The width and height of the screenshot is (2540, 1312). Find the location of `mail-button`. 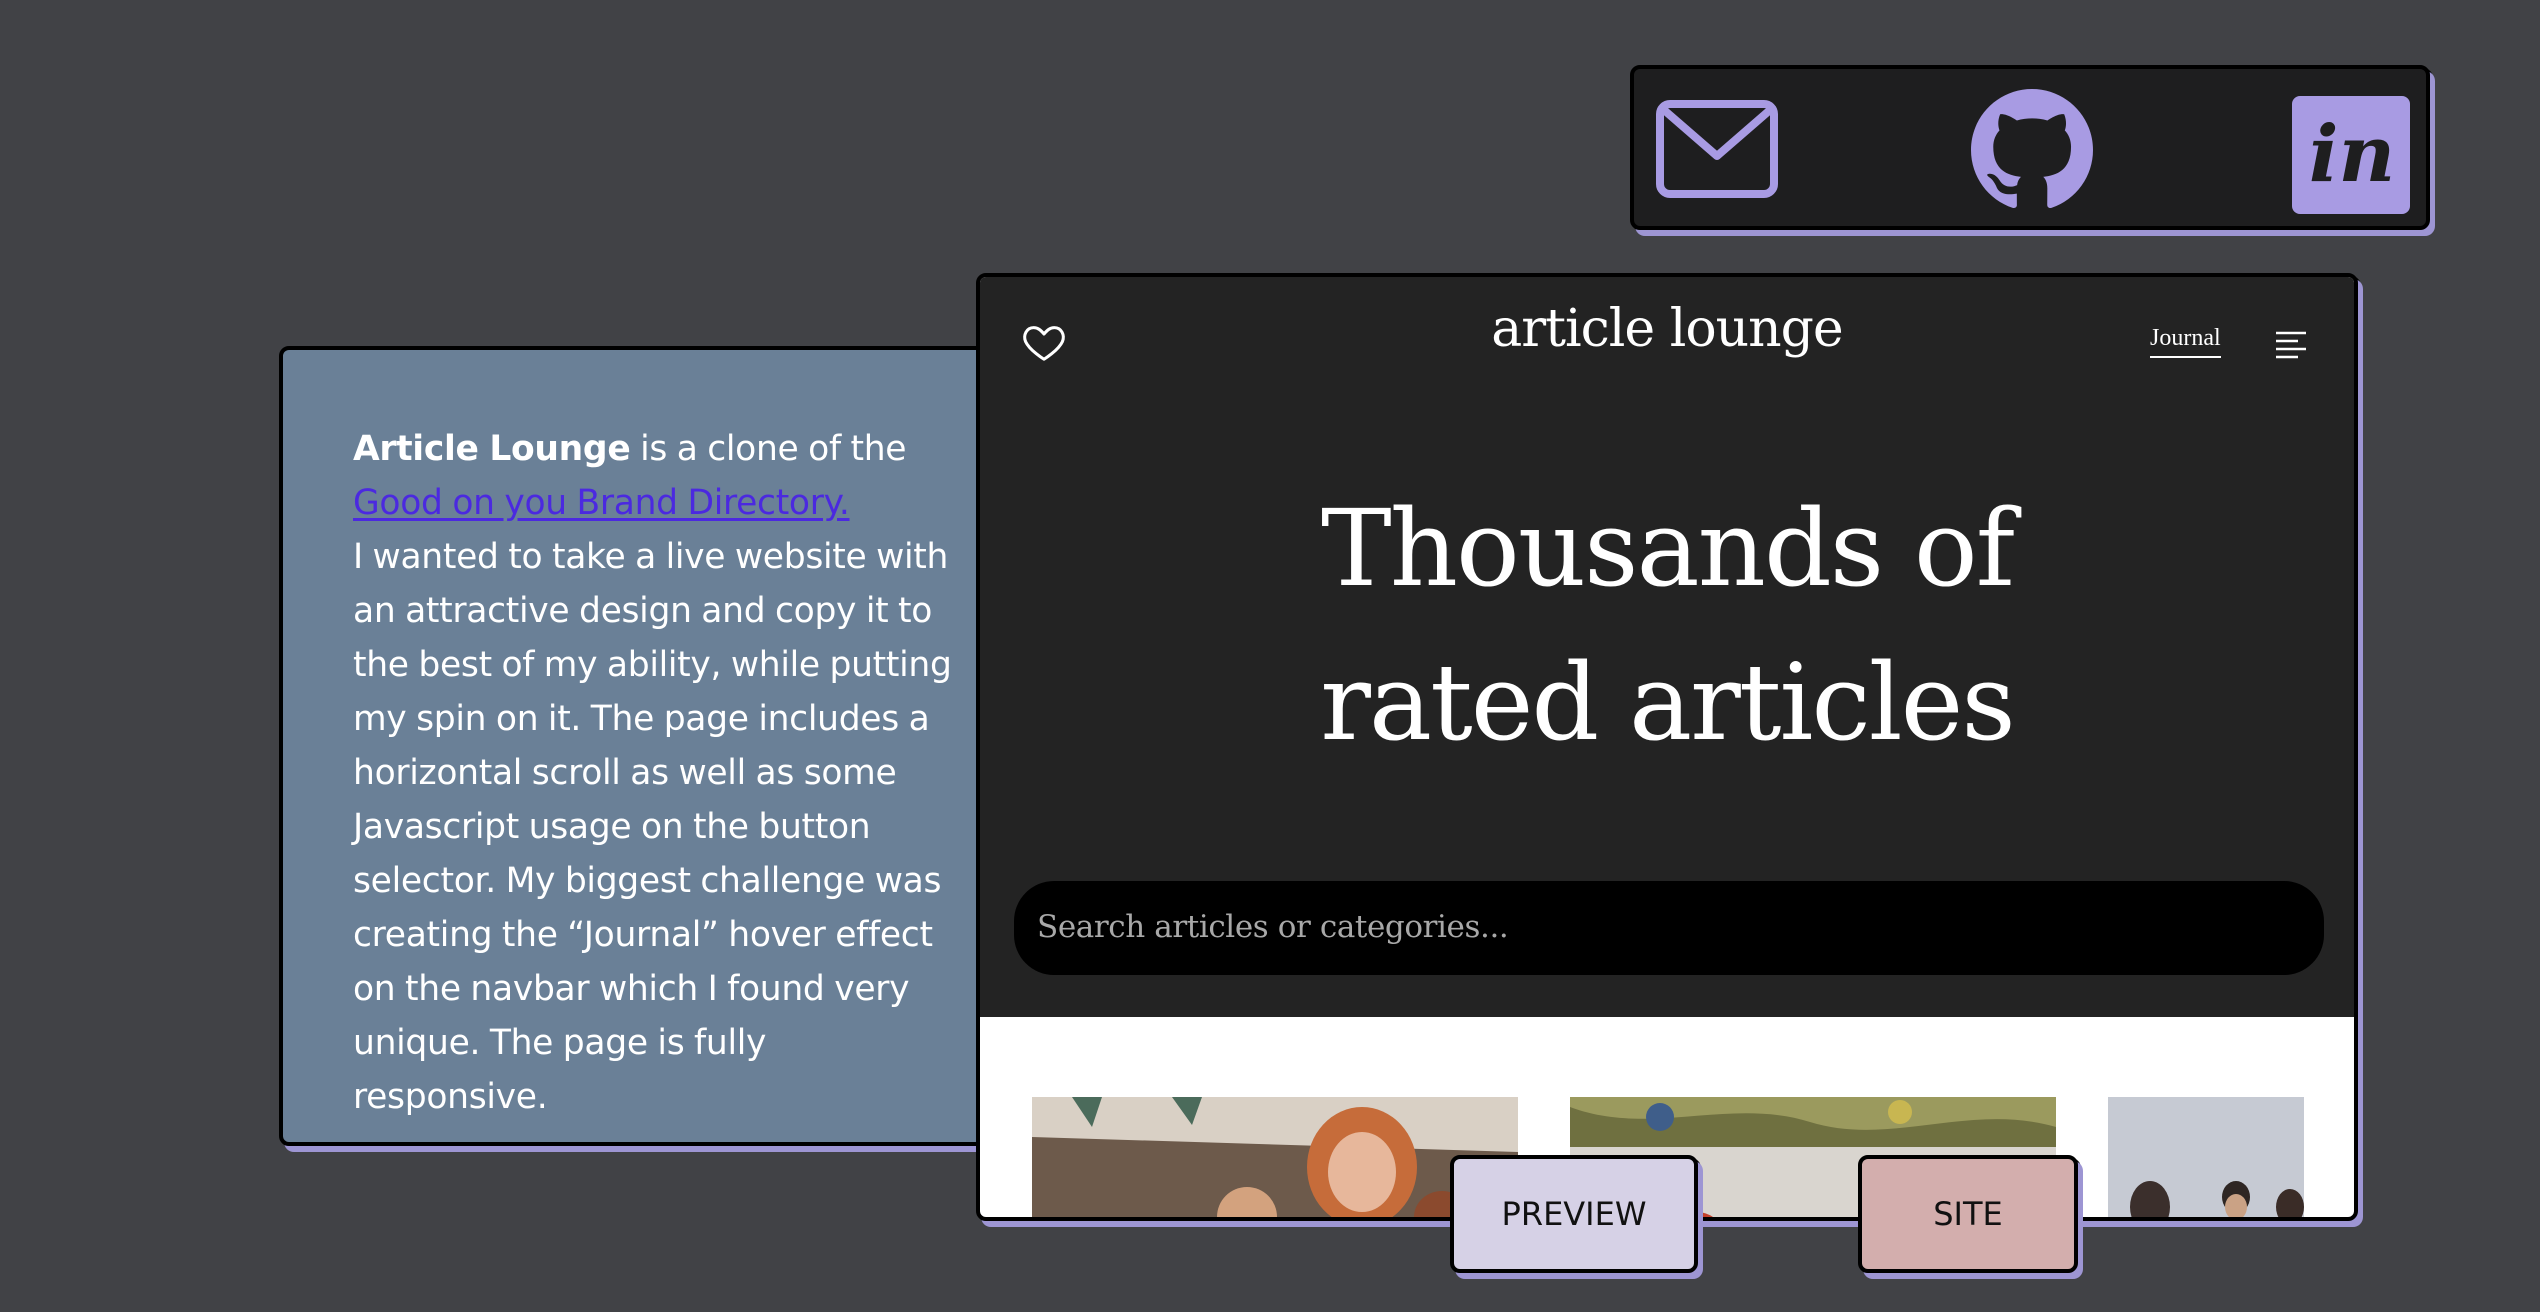

mail-button is located at coordinates (1716, 149).